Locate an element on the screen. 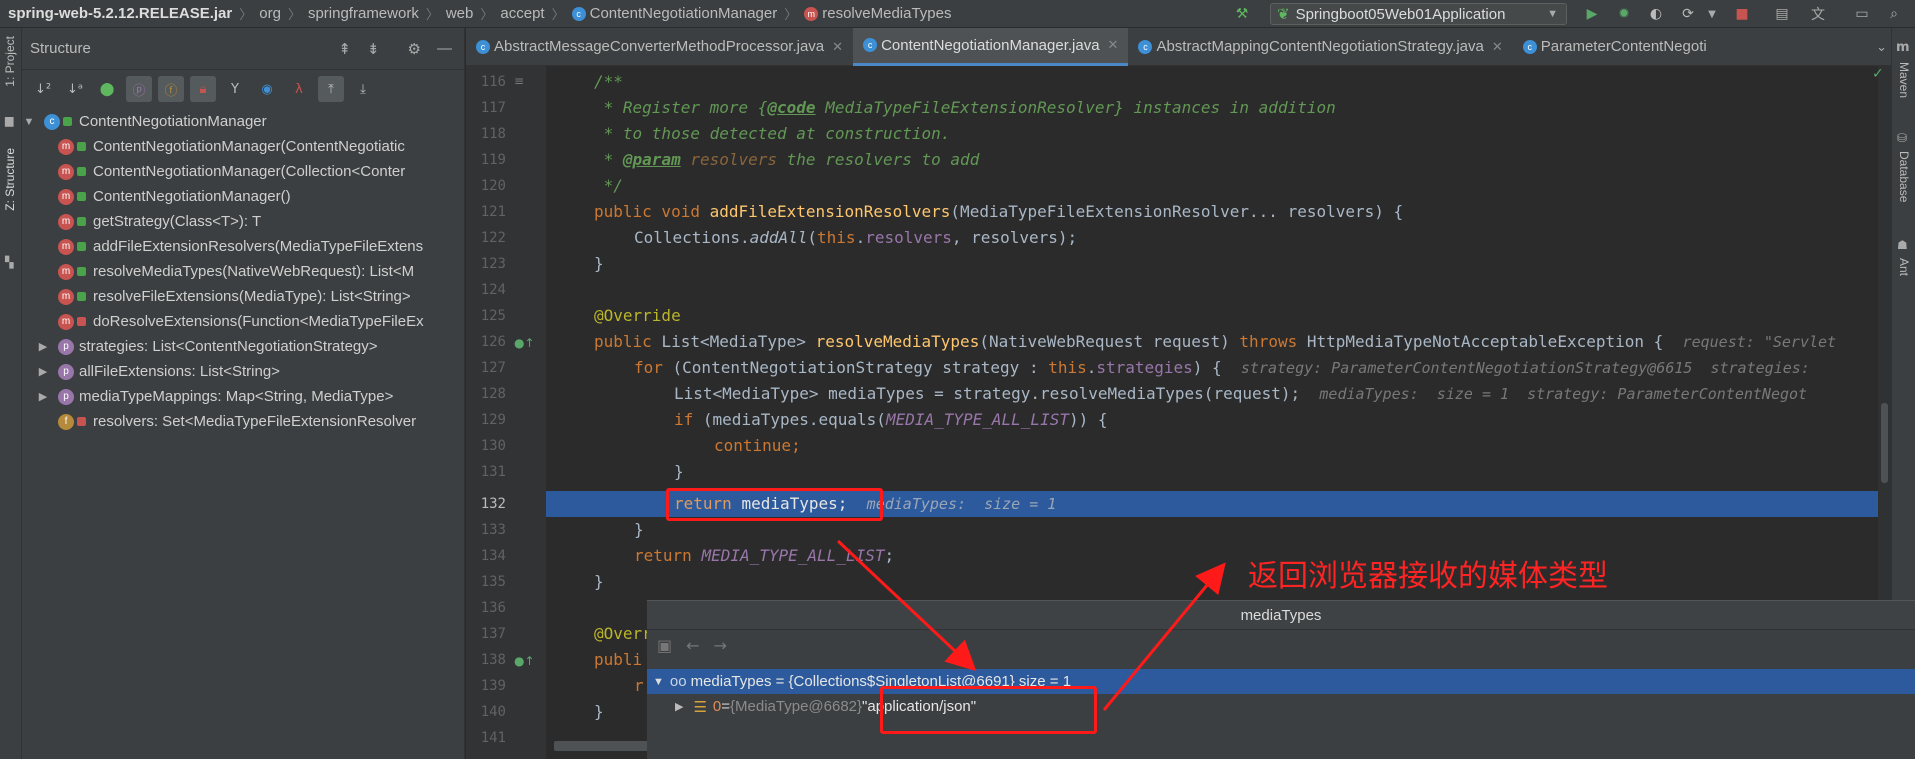  arrow-to-popup is located at coordinates (906, 605).